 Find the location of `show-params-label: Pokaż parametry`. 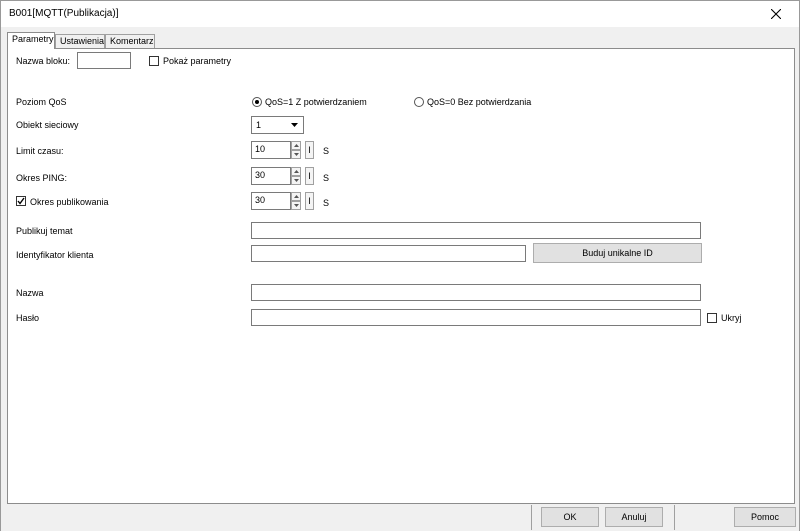

show-params-label: Pokaż parametry is located at coordinates (197, 61).